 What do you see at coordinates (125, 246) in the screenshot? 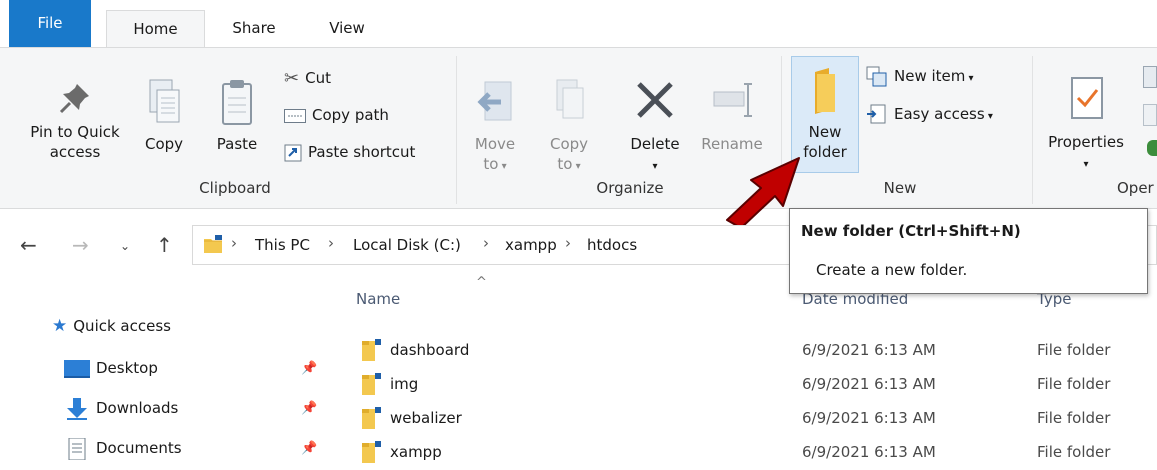
I see `recent-locations-chevron-icon: ⌄` at bounding box center [125, 246].